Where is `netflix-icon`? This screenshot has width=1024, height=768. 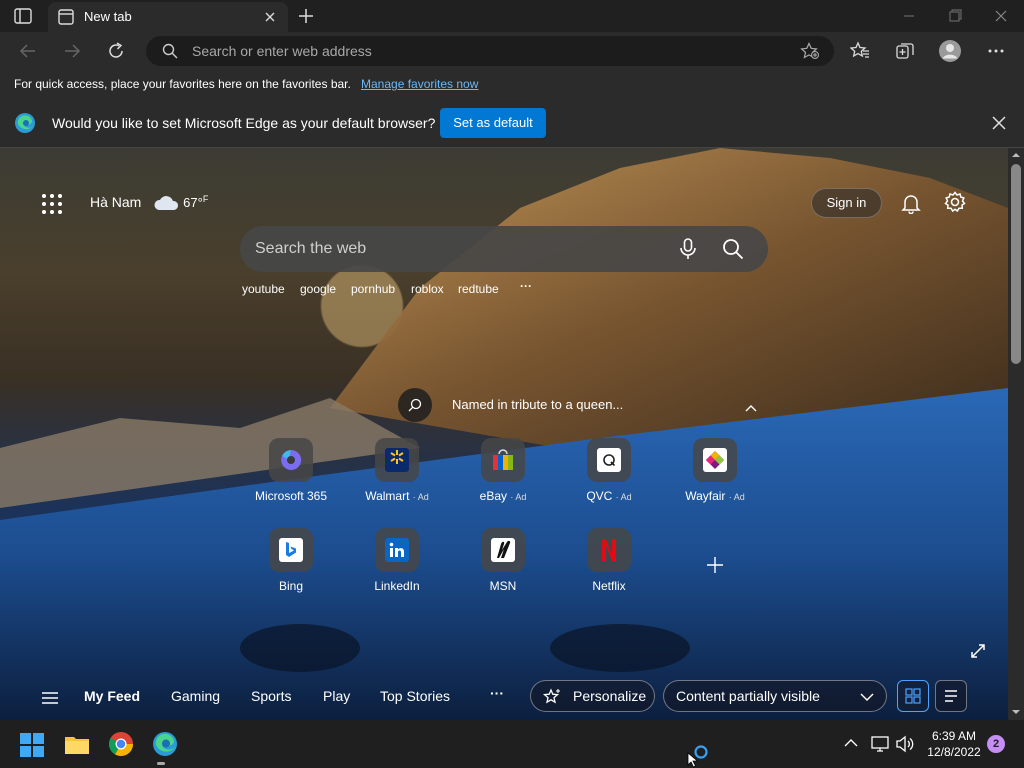
netflix-icon is located at coordinates (609, 550).